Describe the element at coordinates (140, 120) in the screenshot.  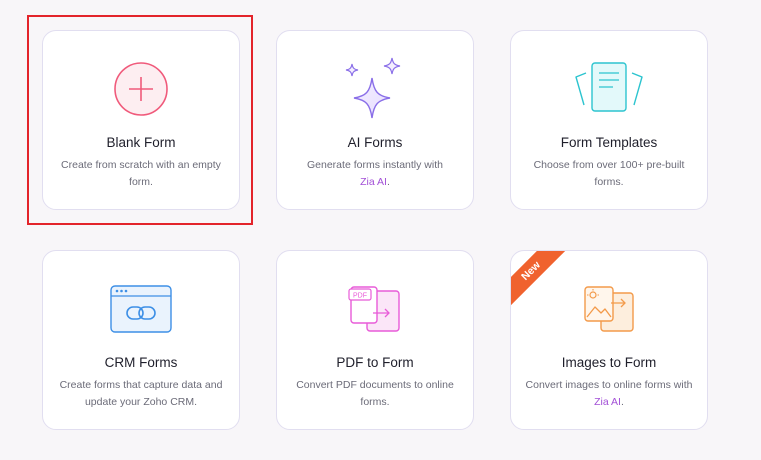
I see `selection-highlight-box` at that location.